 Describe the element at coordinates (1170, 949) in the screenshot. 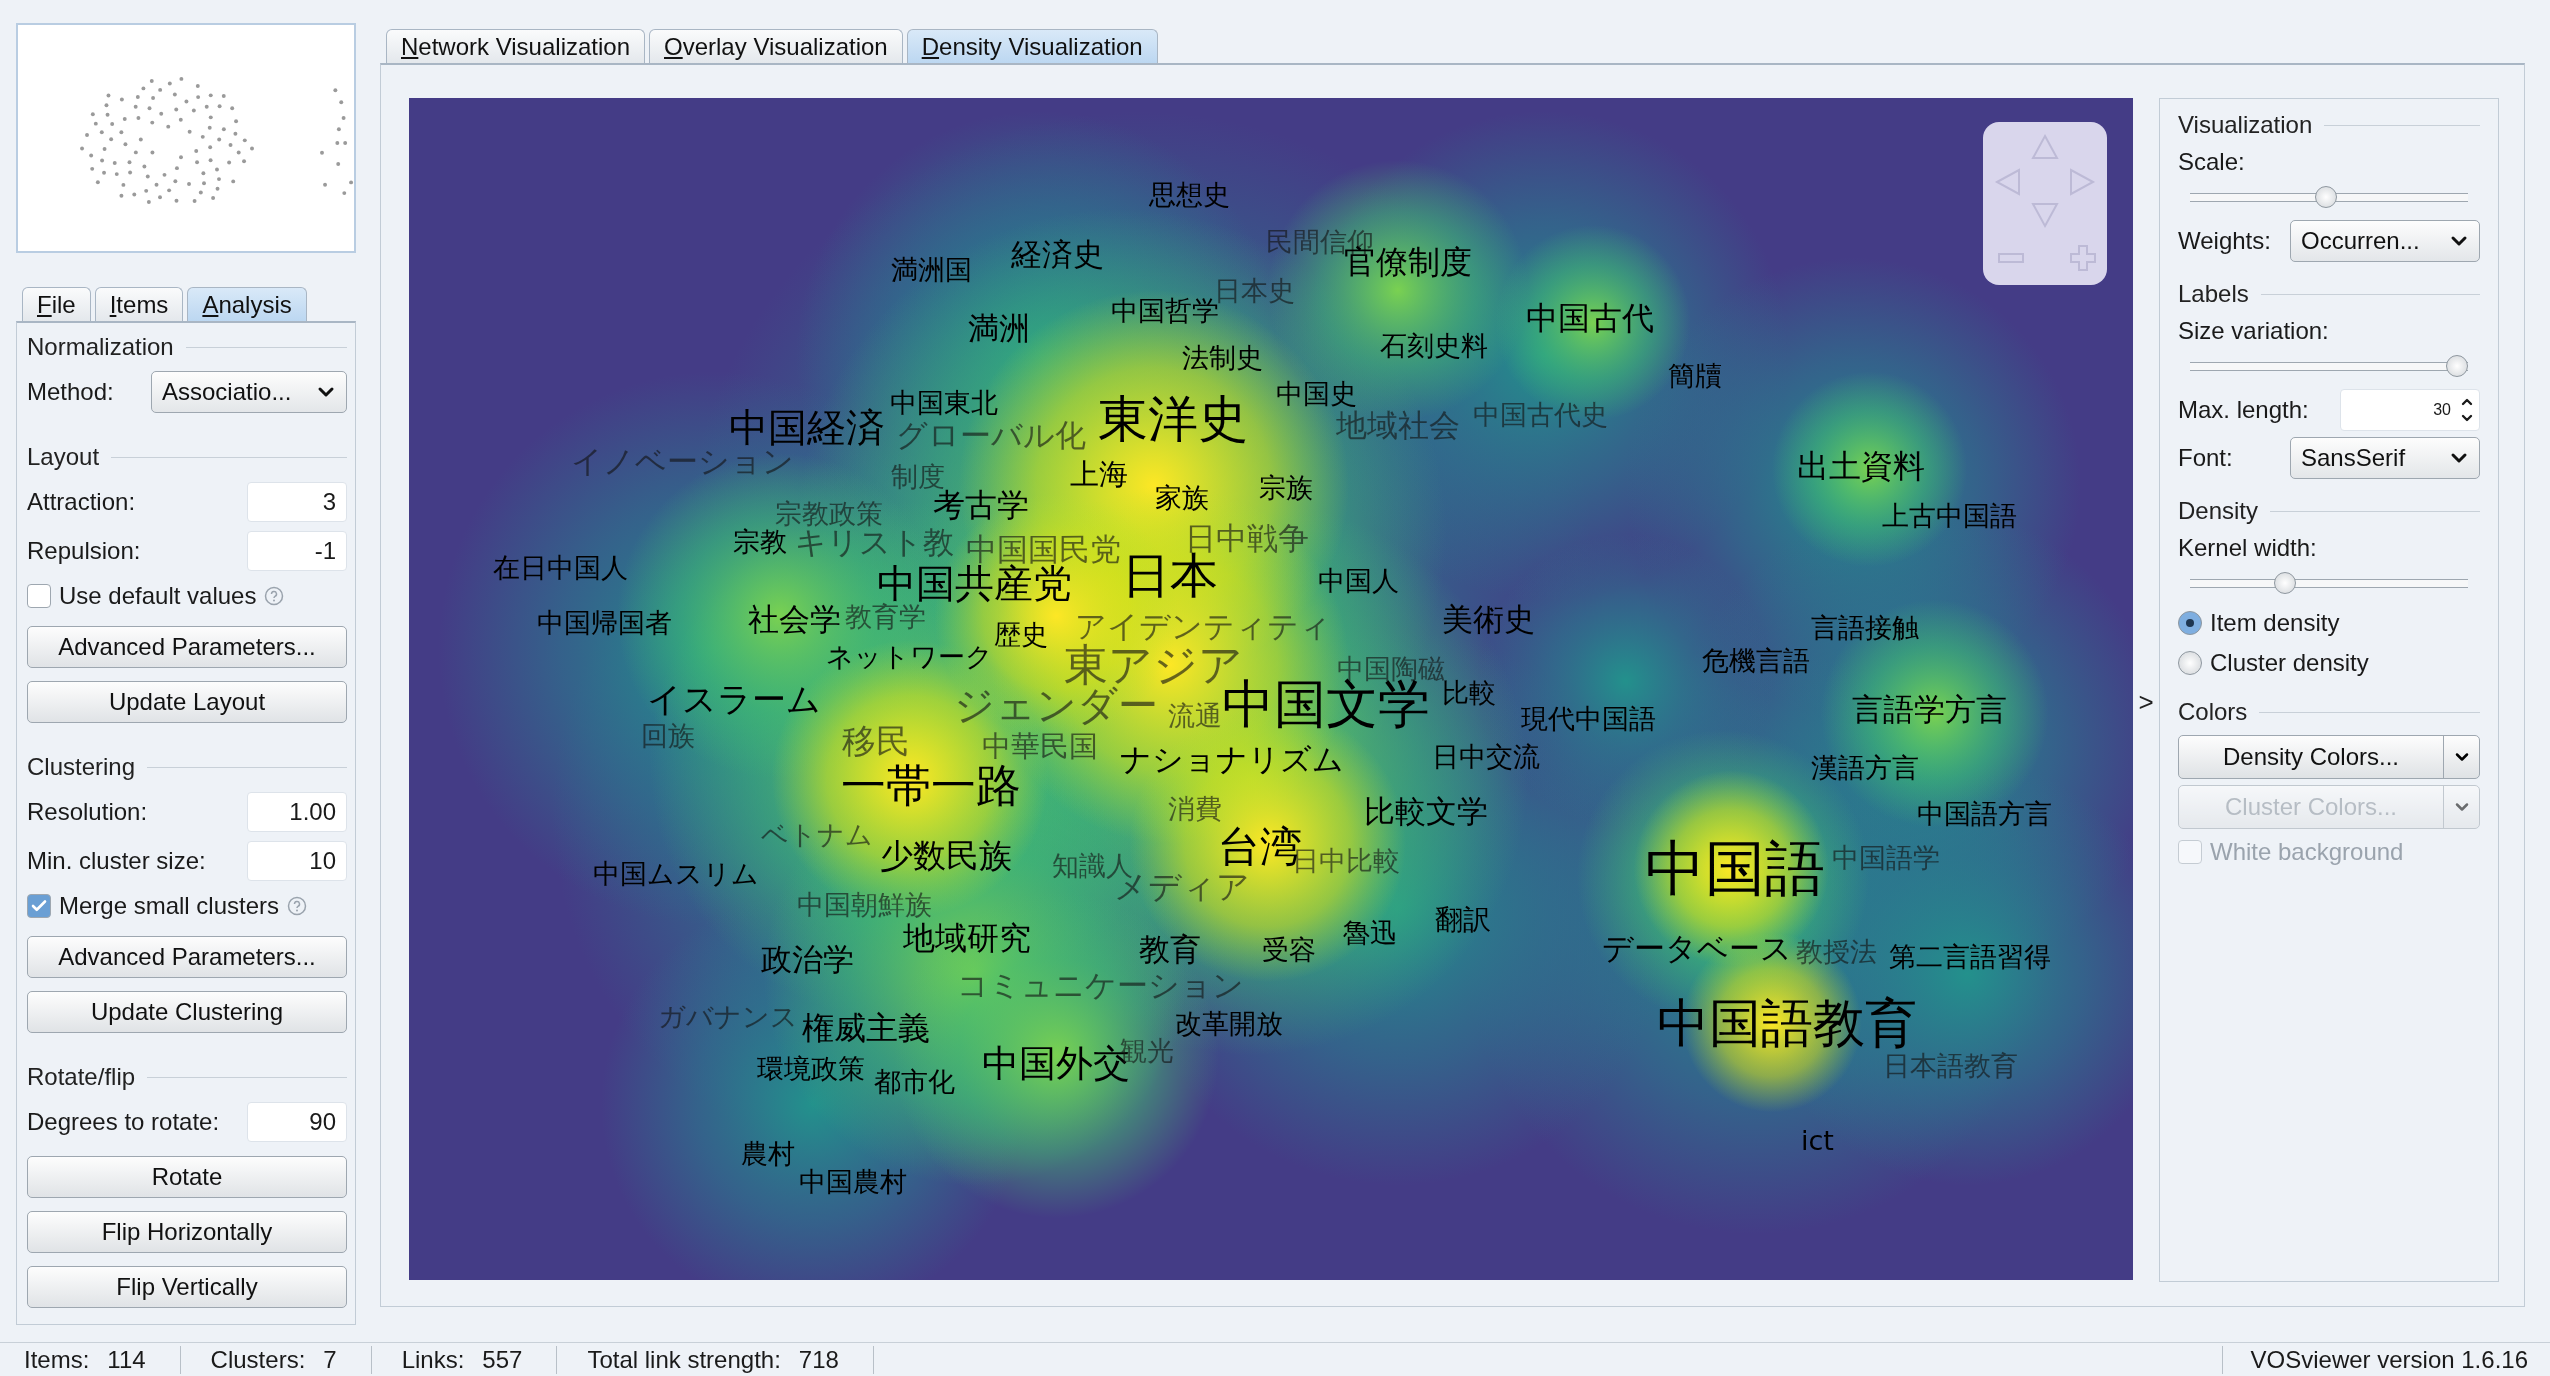

I see `map-label: 教育` at that location.